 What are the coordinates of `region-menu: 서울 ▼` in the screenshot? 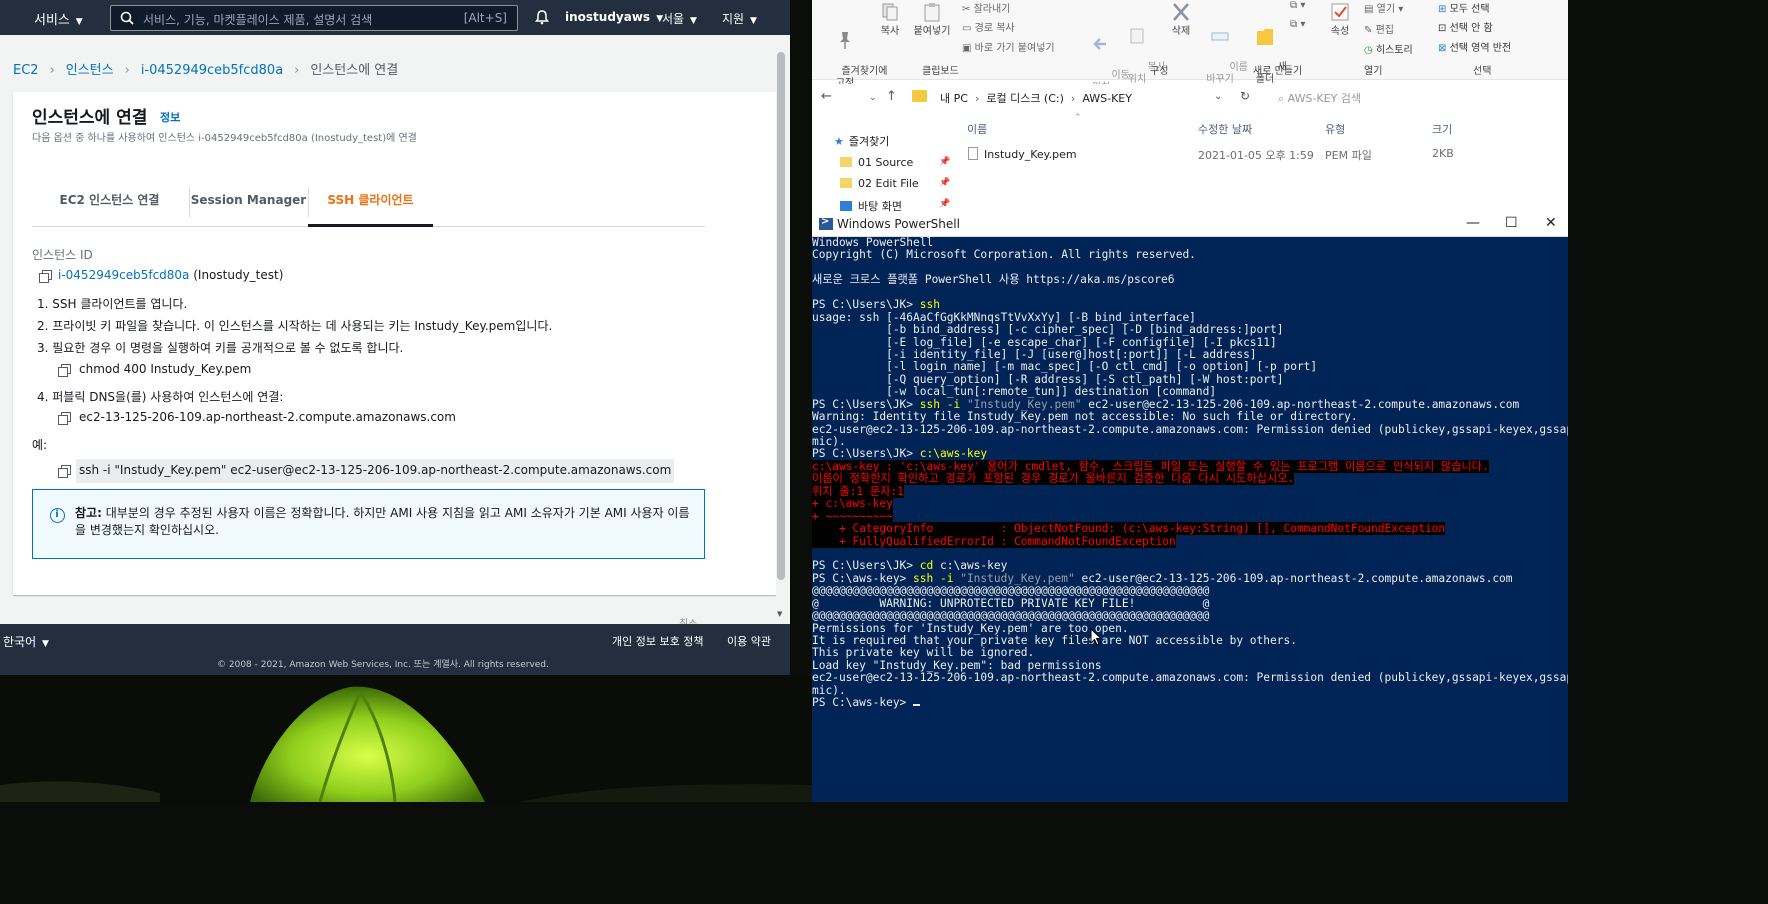 It's located at (679, 18).